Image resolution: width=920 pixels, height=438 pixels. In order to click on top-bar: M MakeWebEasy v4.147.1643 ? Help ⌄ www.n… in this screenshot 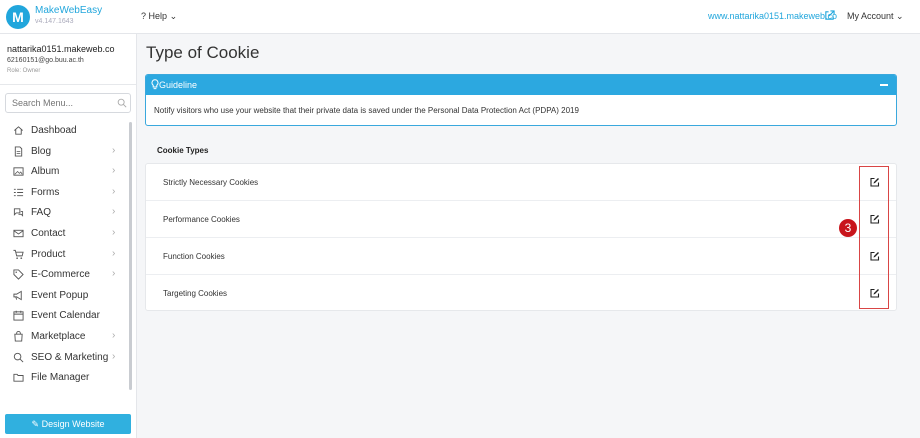, I will do `click(460, 17)`.